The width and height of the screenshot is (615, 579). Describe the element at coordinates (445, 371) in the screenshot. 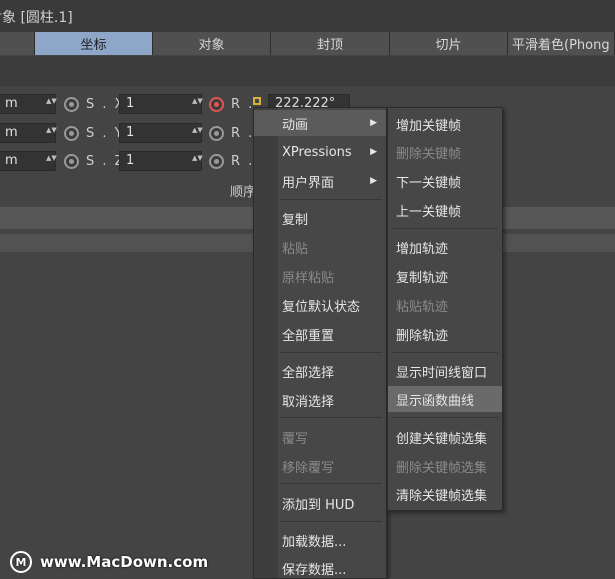

I see `submenu-item-show-timeline: 显示时间线窗口` at that location.